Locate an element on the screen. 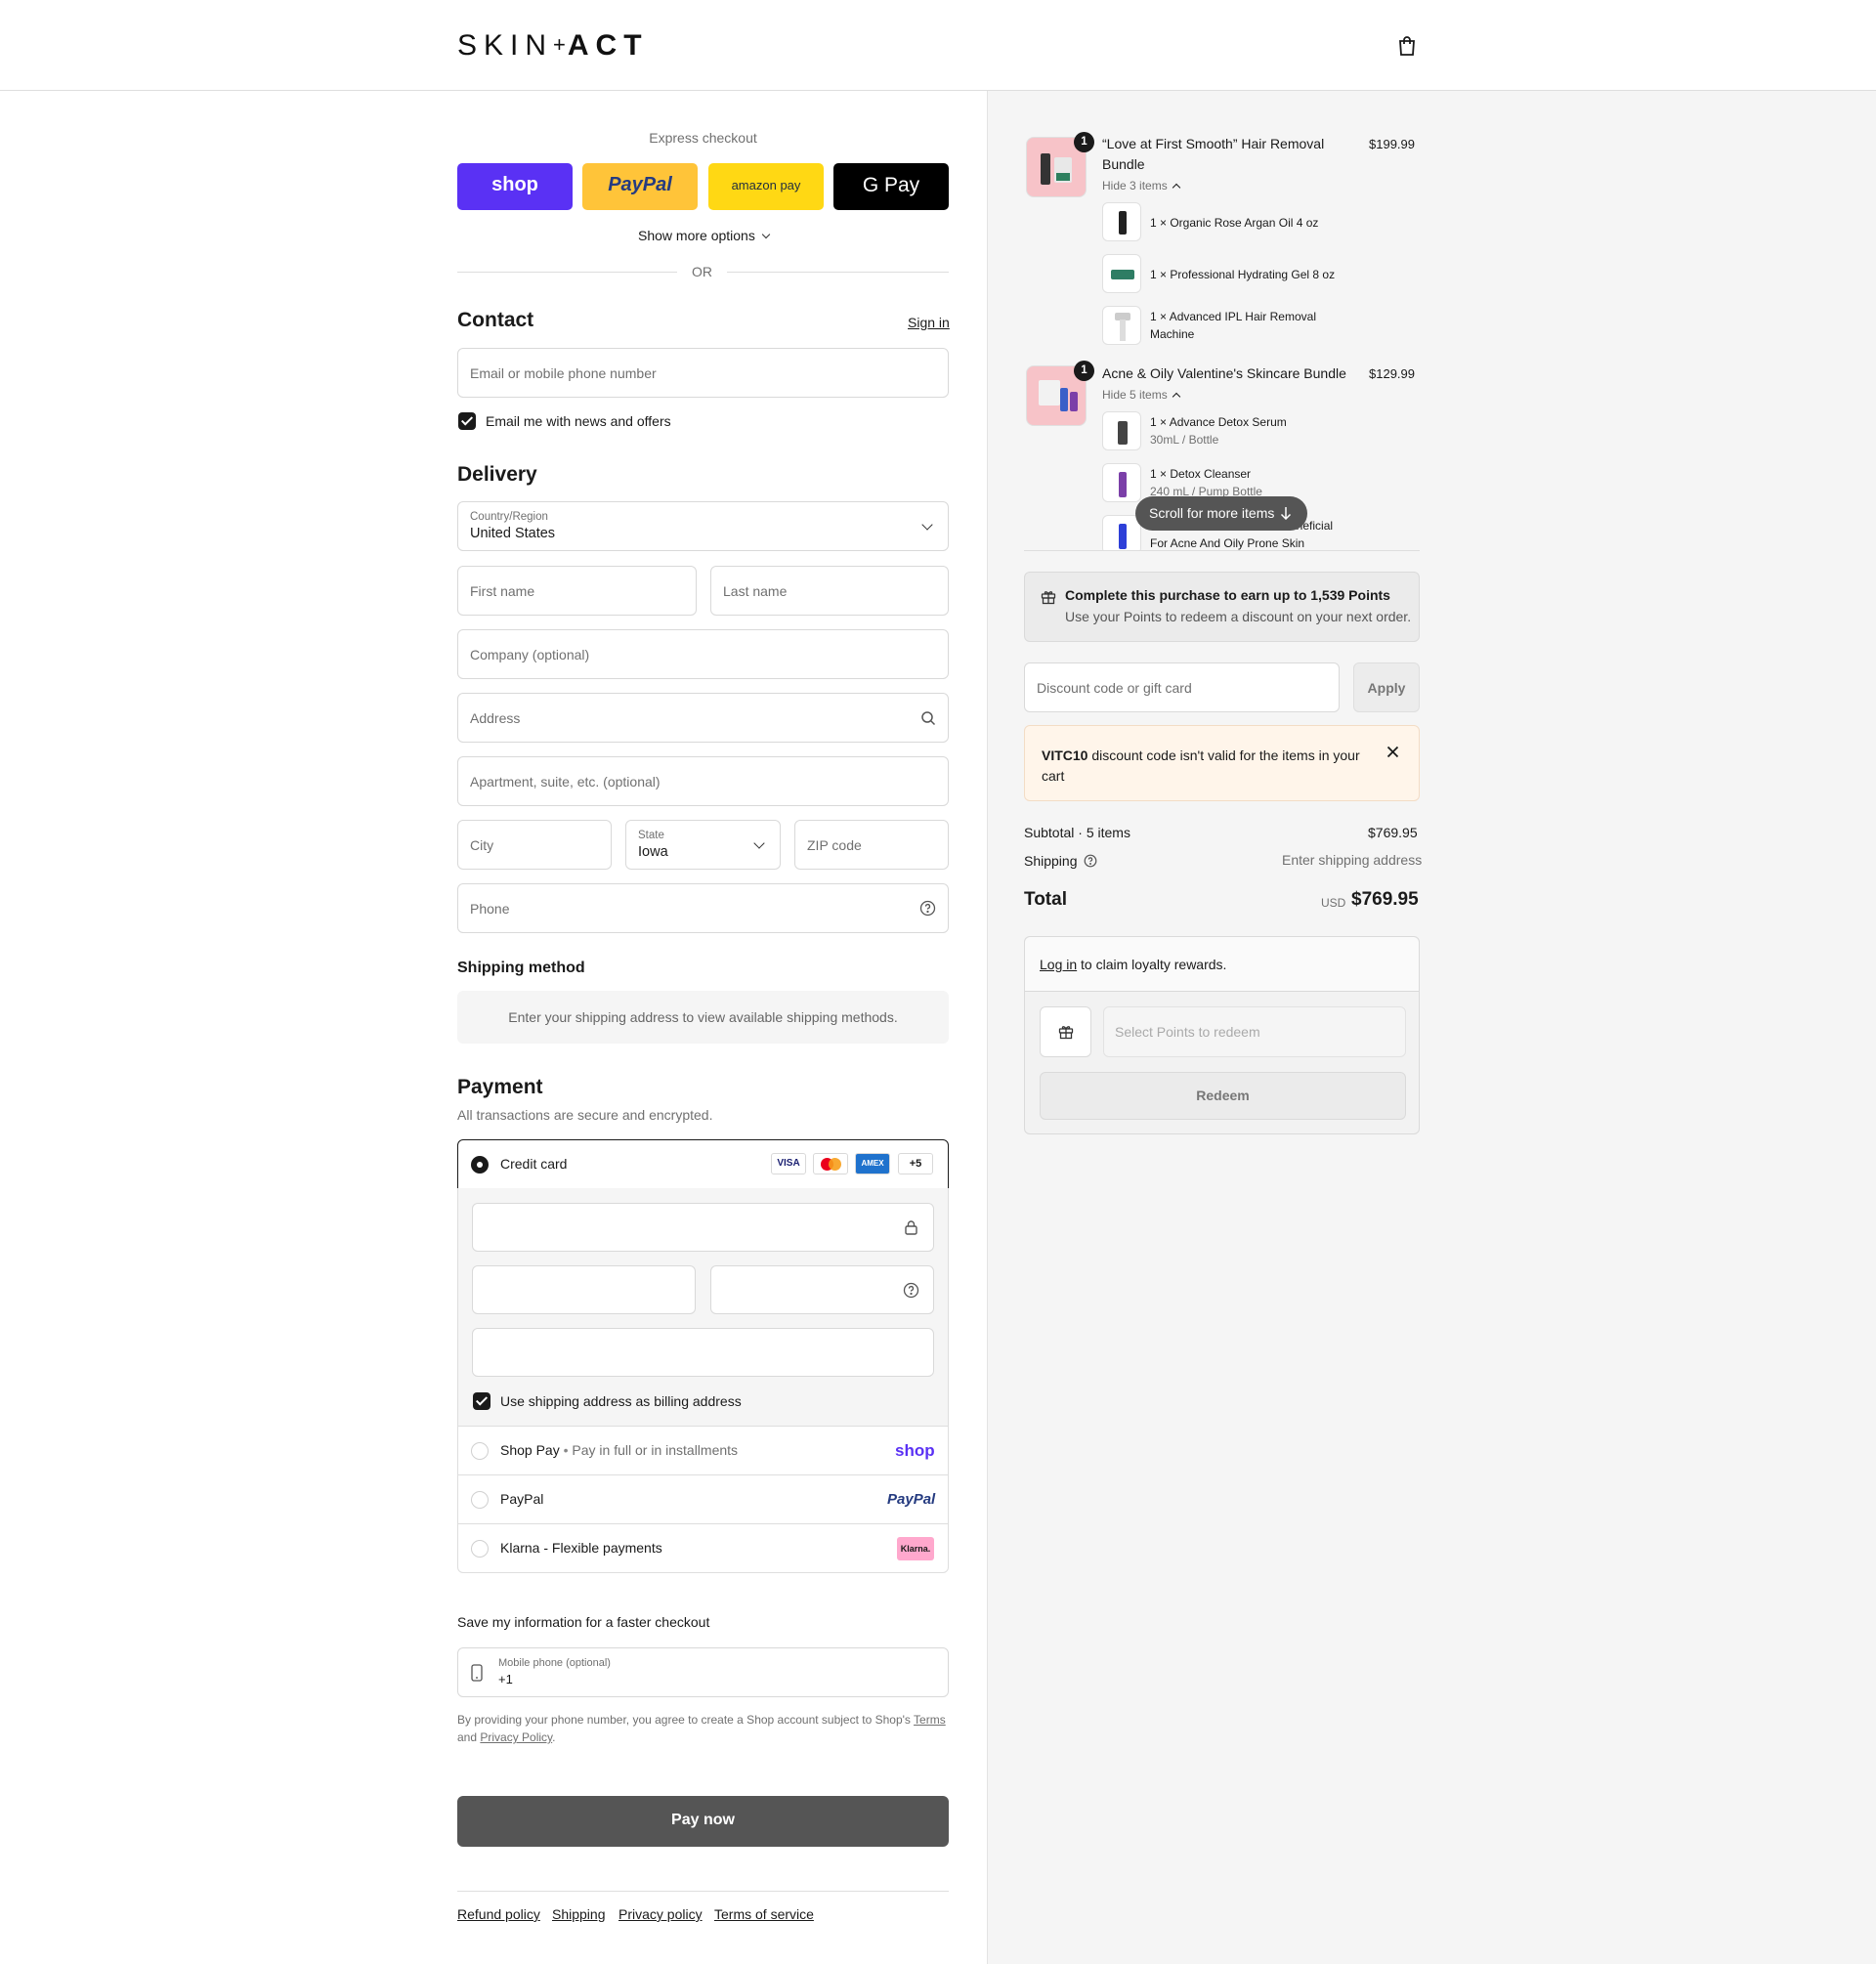 This screenshot has width=1876, height=1964. shipping-value: Enter shipping address is located at coordinates (1352, 860).